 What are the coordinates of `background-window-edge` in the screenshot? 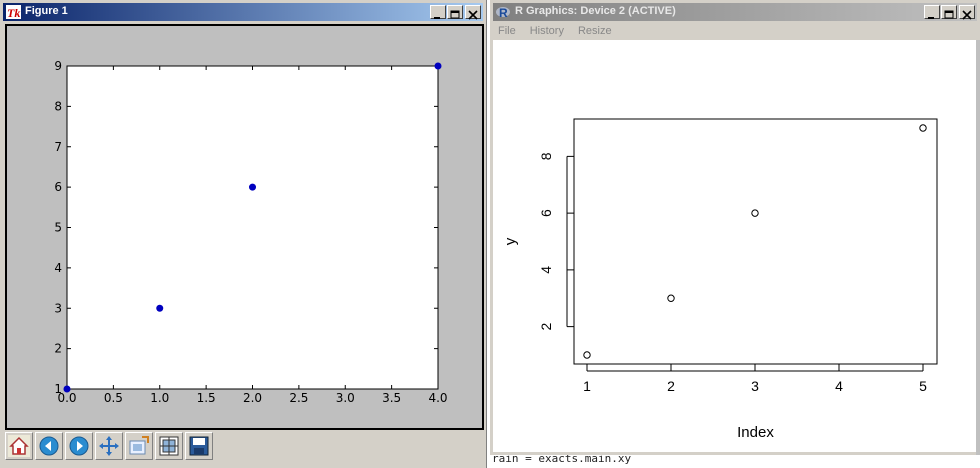 It's located at (978, 247).